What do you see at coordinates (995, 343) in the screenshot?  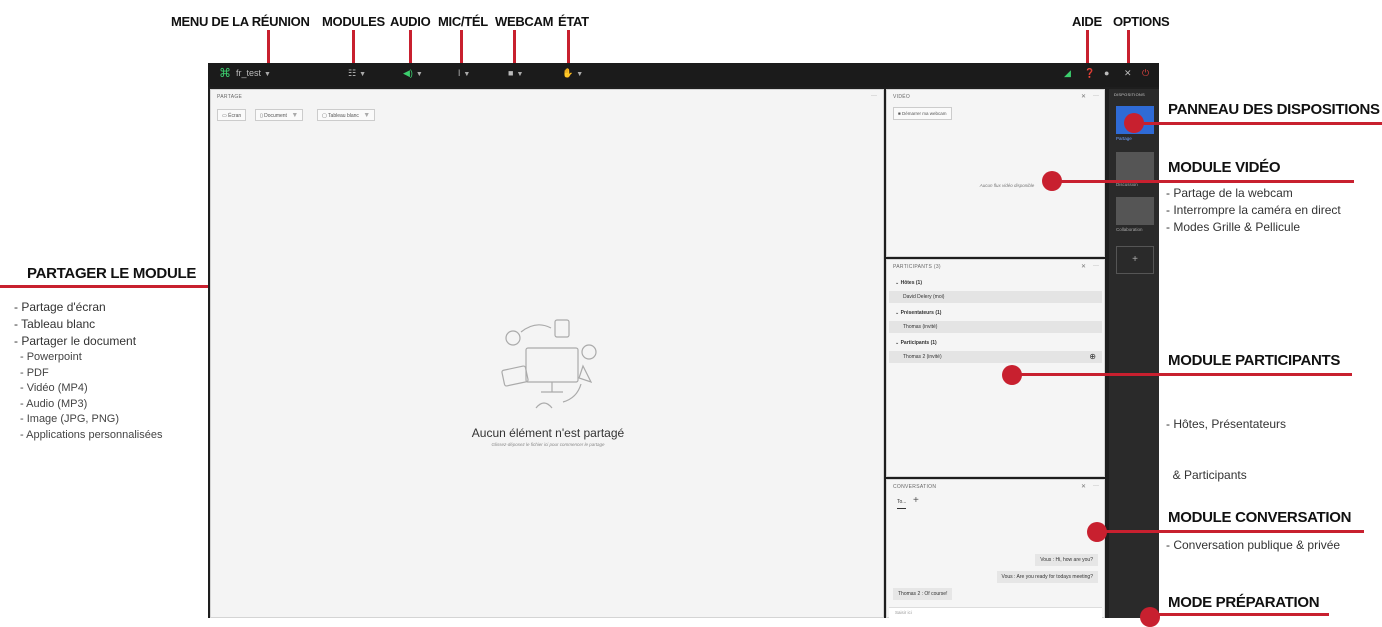 I see `participant-group-participants: ⌄ Participants (1)` at bounding box center [995, 343].